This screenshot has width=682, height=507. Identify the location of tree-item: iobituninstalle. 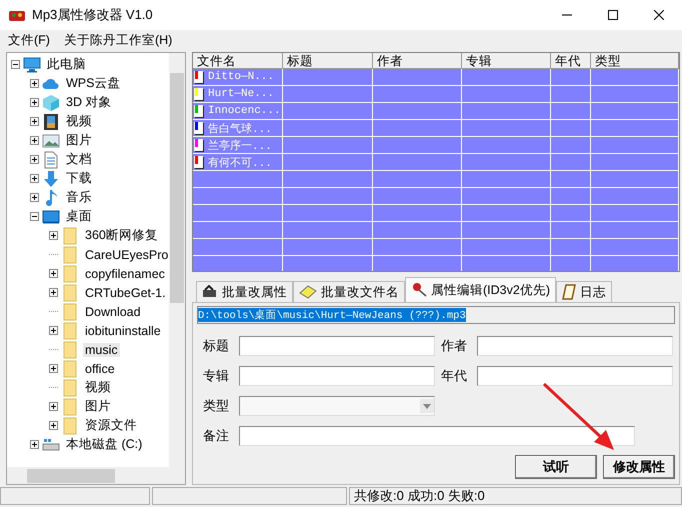
(123, 331).